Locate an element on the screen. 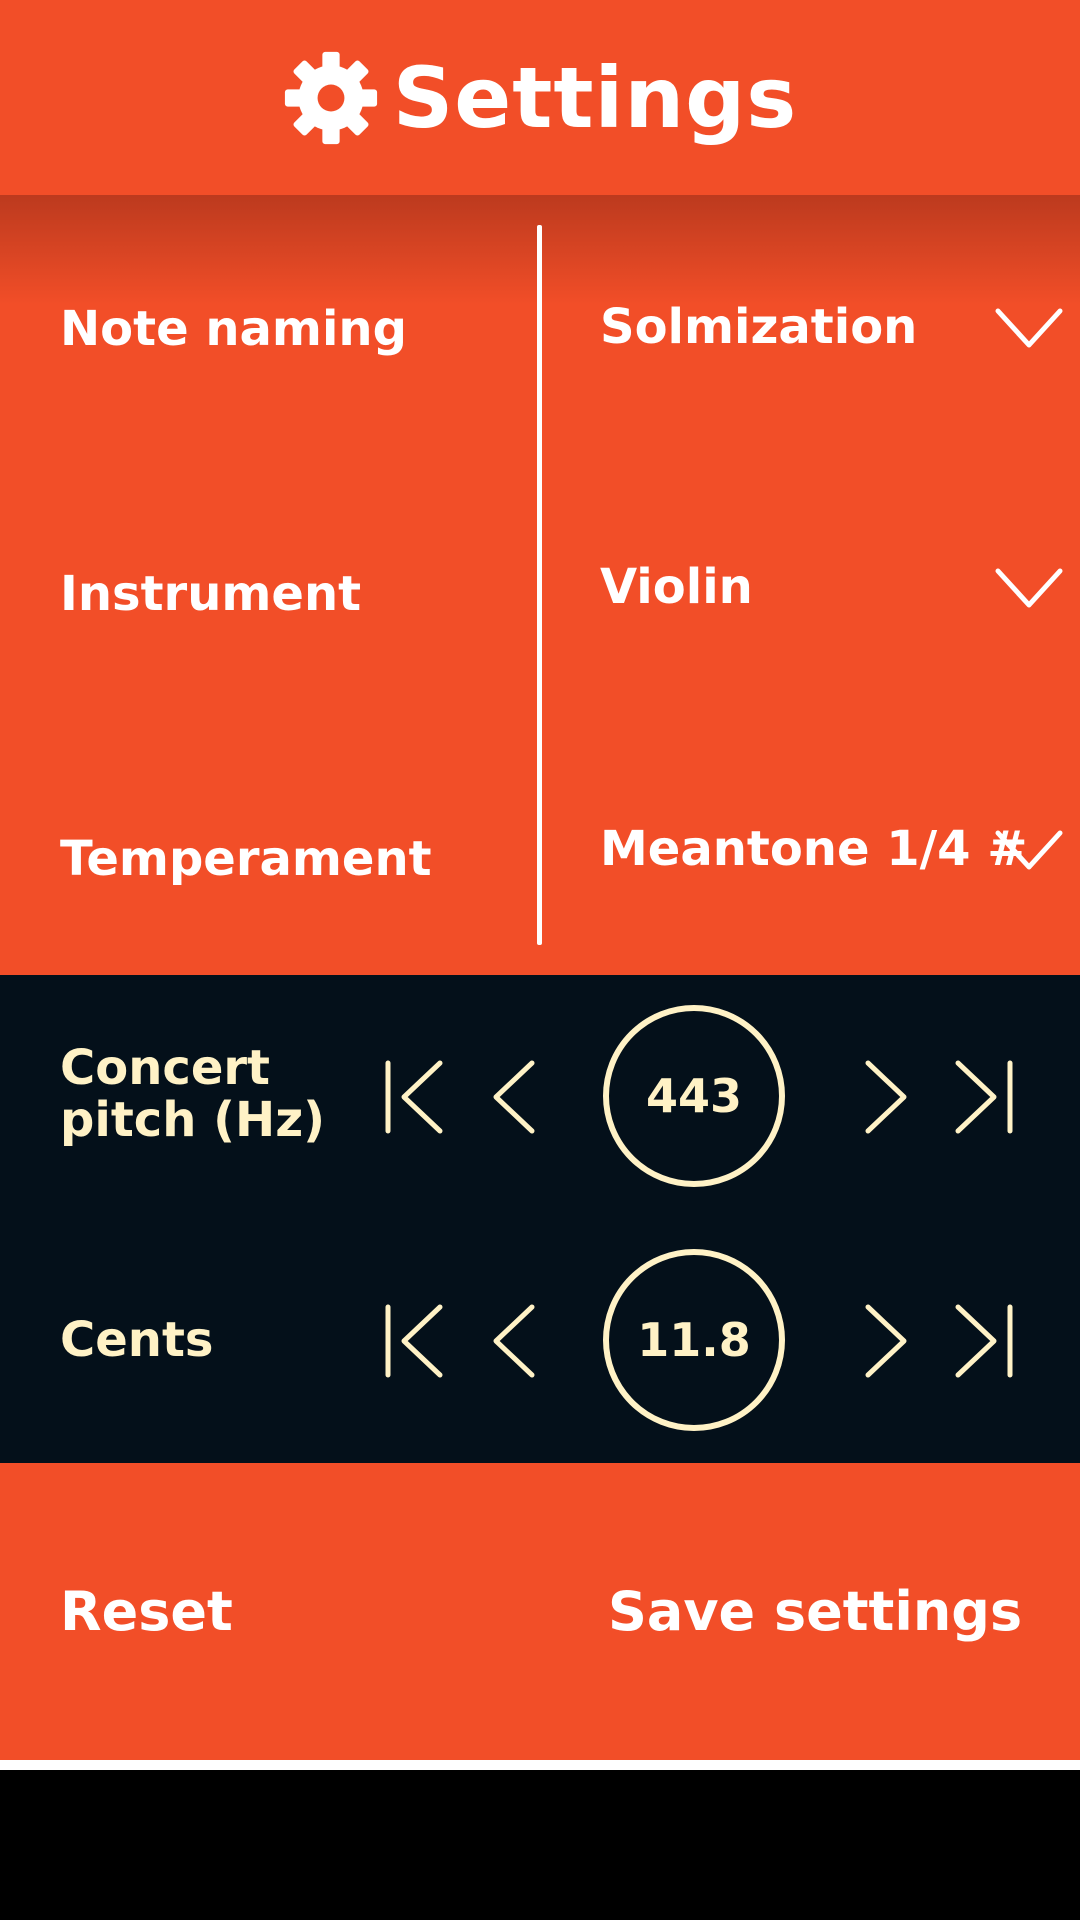 The width and height of the screenshot is (1080, 1920). column-divider is located at coordinates (539, 585).